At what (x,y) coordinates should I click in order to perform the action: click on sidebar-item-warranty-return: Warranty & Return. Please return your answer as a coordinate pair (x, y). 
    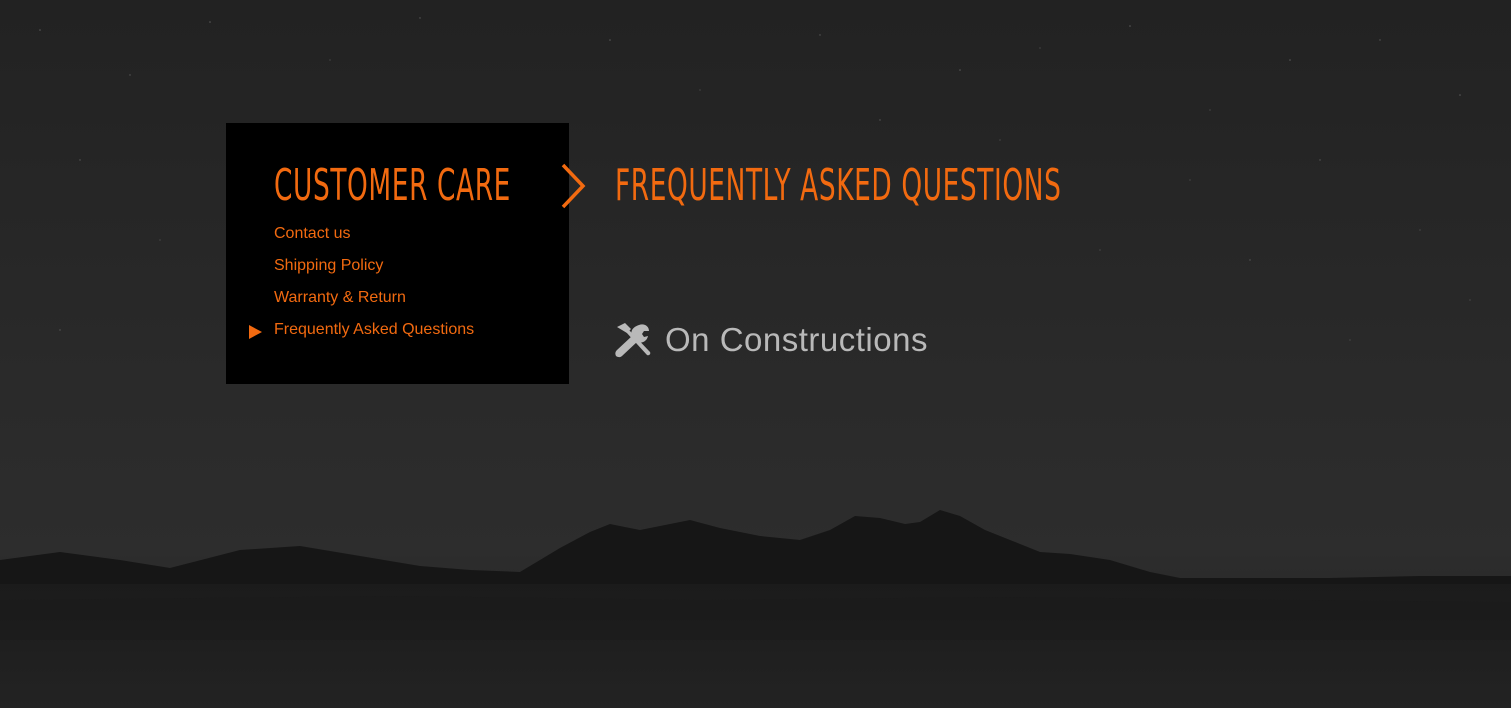
    Looking at the image, I should click on (374, 303).